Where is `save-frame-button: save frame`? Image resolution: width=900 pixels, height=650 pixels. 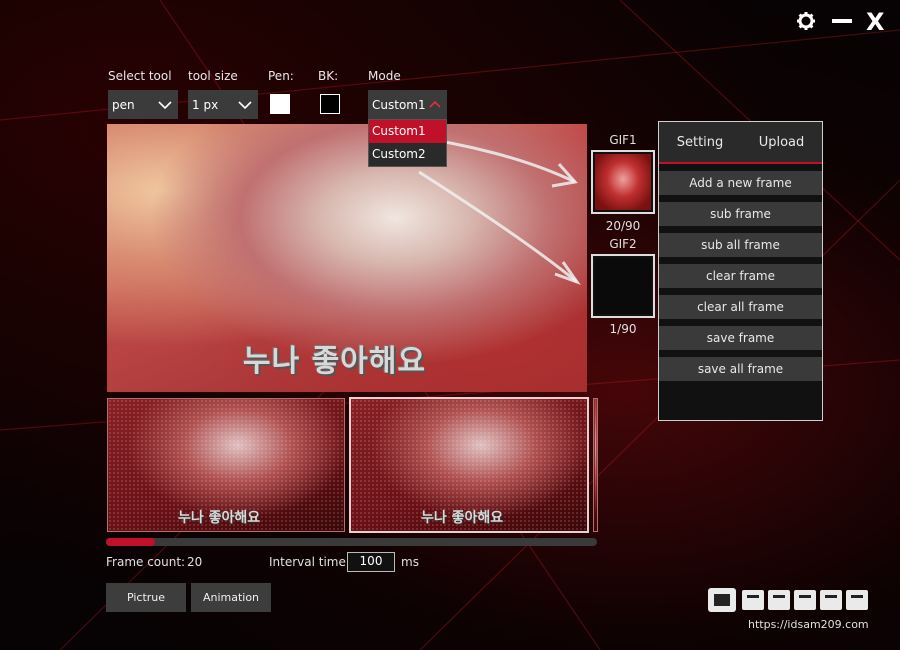 save-frame-button: save frame is located at coordinates (740, 338).